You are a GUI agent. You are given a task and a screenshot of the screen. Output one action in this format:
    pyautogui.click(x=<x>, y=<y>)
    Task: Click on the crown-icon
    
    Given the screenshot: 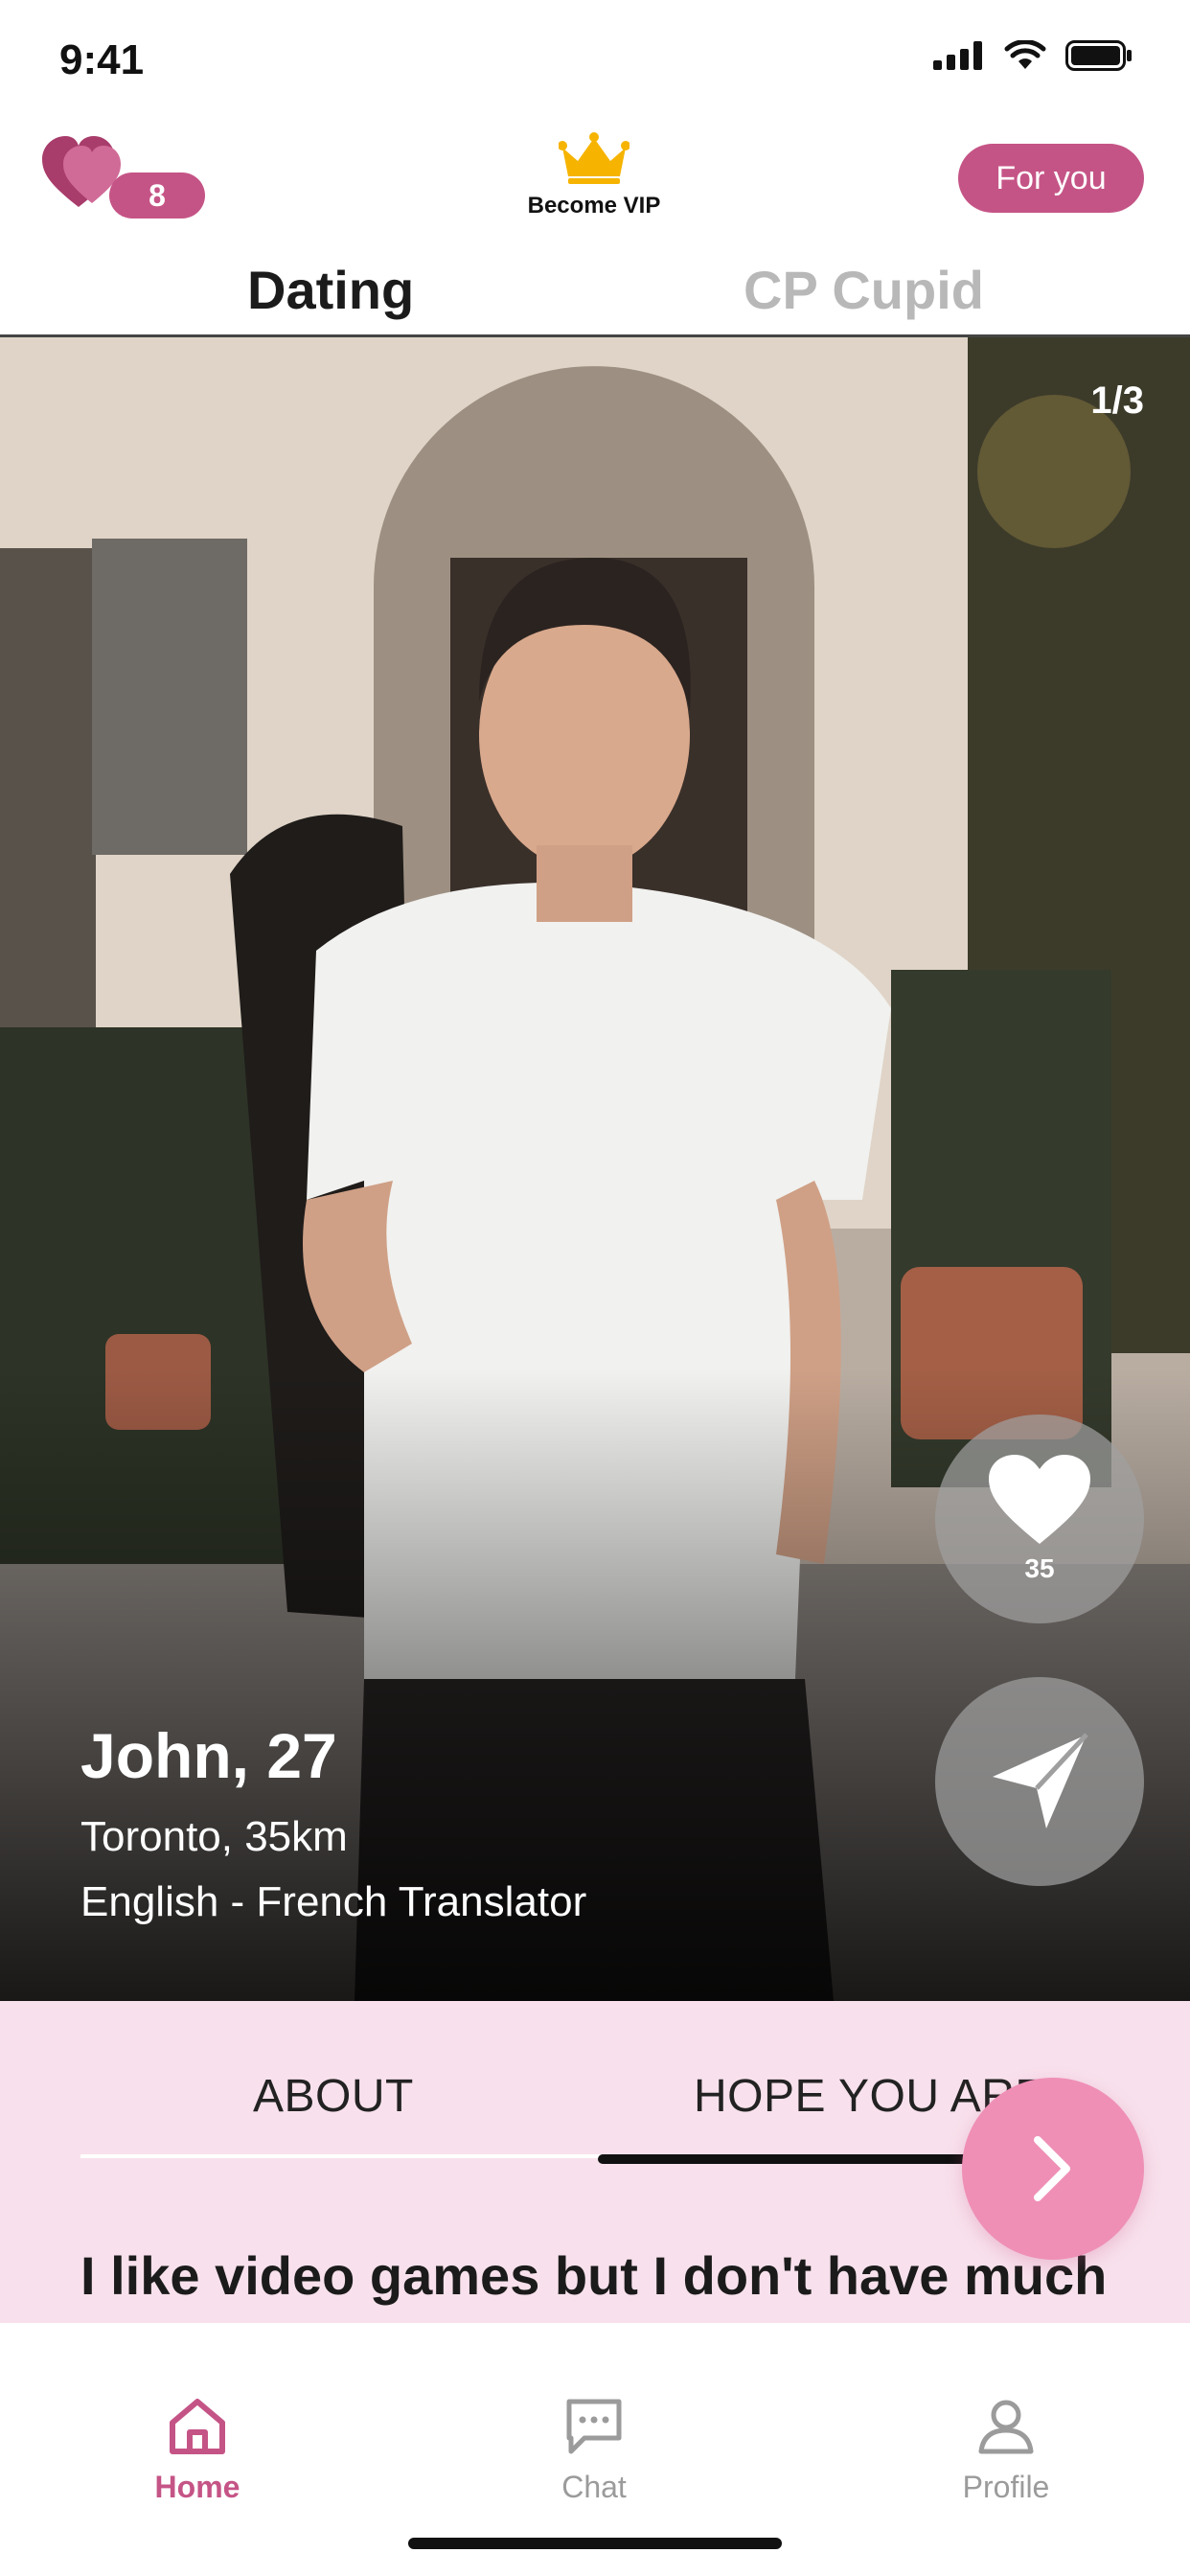 What is the action you would take?
    pyautogui.click(x=594, y=158)
    